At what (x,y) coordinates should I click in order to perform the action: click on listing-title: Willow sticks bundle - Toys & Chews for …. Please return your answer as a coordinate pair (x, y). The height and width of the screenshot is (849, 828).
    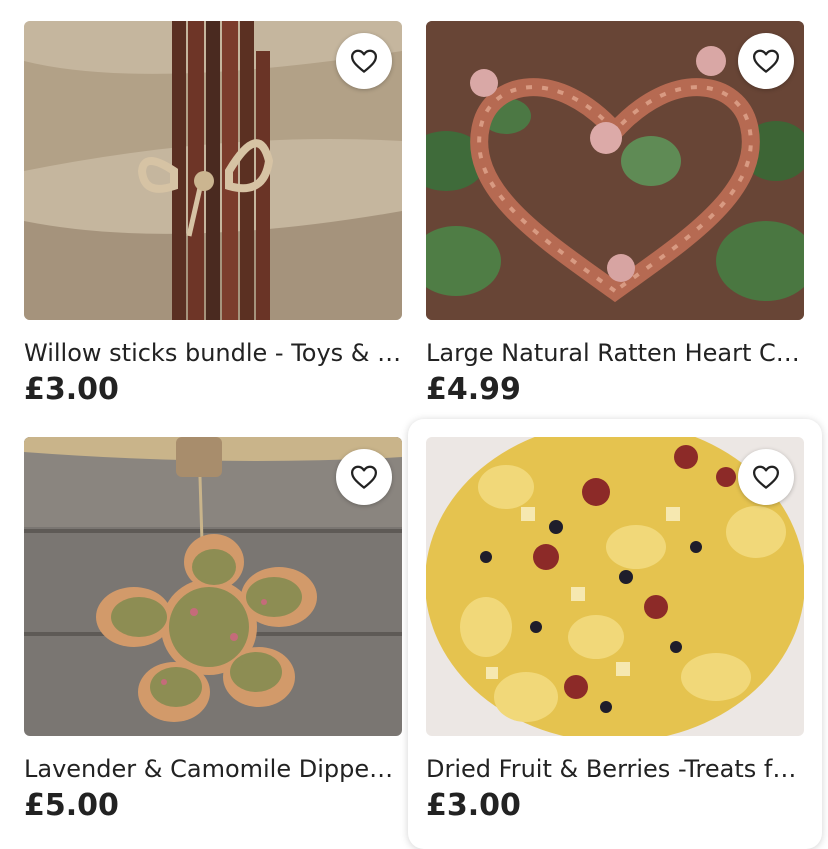
    Looking at the image, I should click on (213, 353).